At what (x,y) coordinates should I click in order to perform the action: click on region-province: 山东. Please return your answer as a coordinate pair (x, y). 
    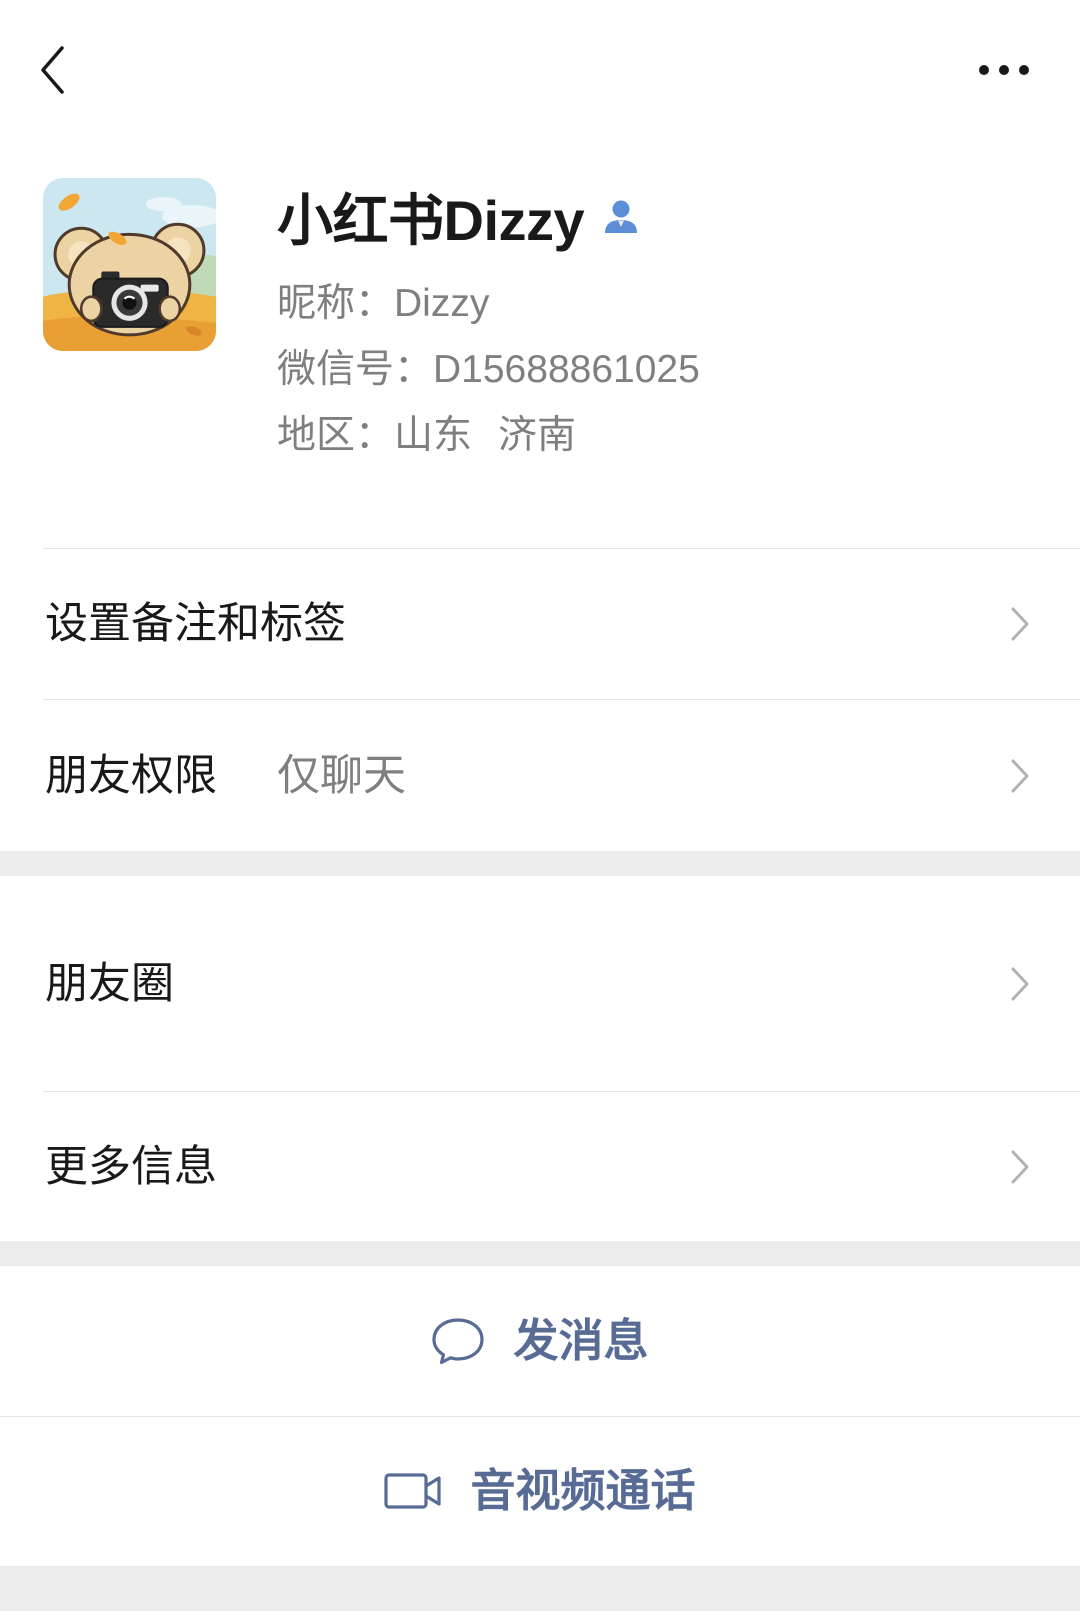
    Looking at the image, I should click on (433, 435).